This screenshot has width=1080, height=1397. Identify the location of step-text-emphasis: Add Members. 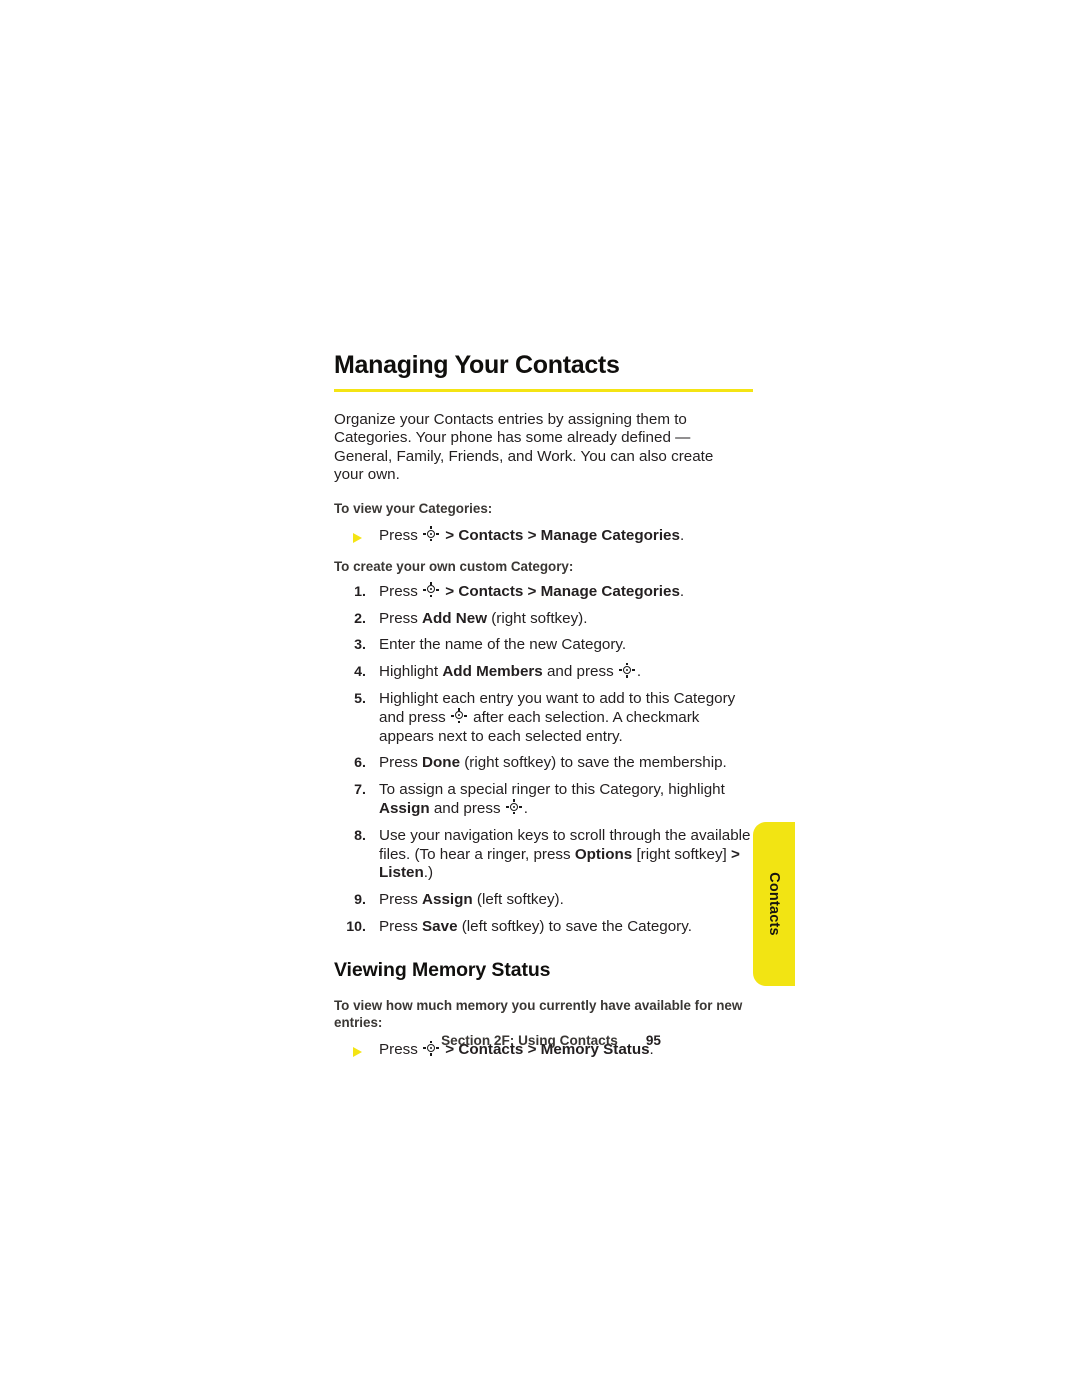
(492, 672).